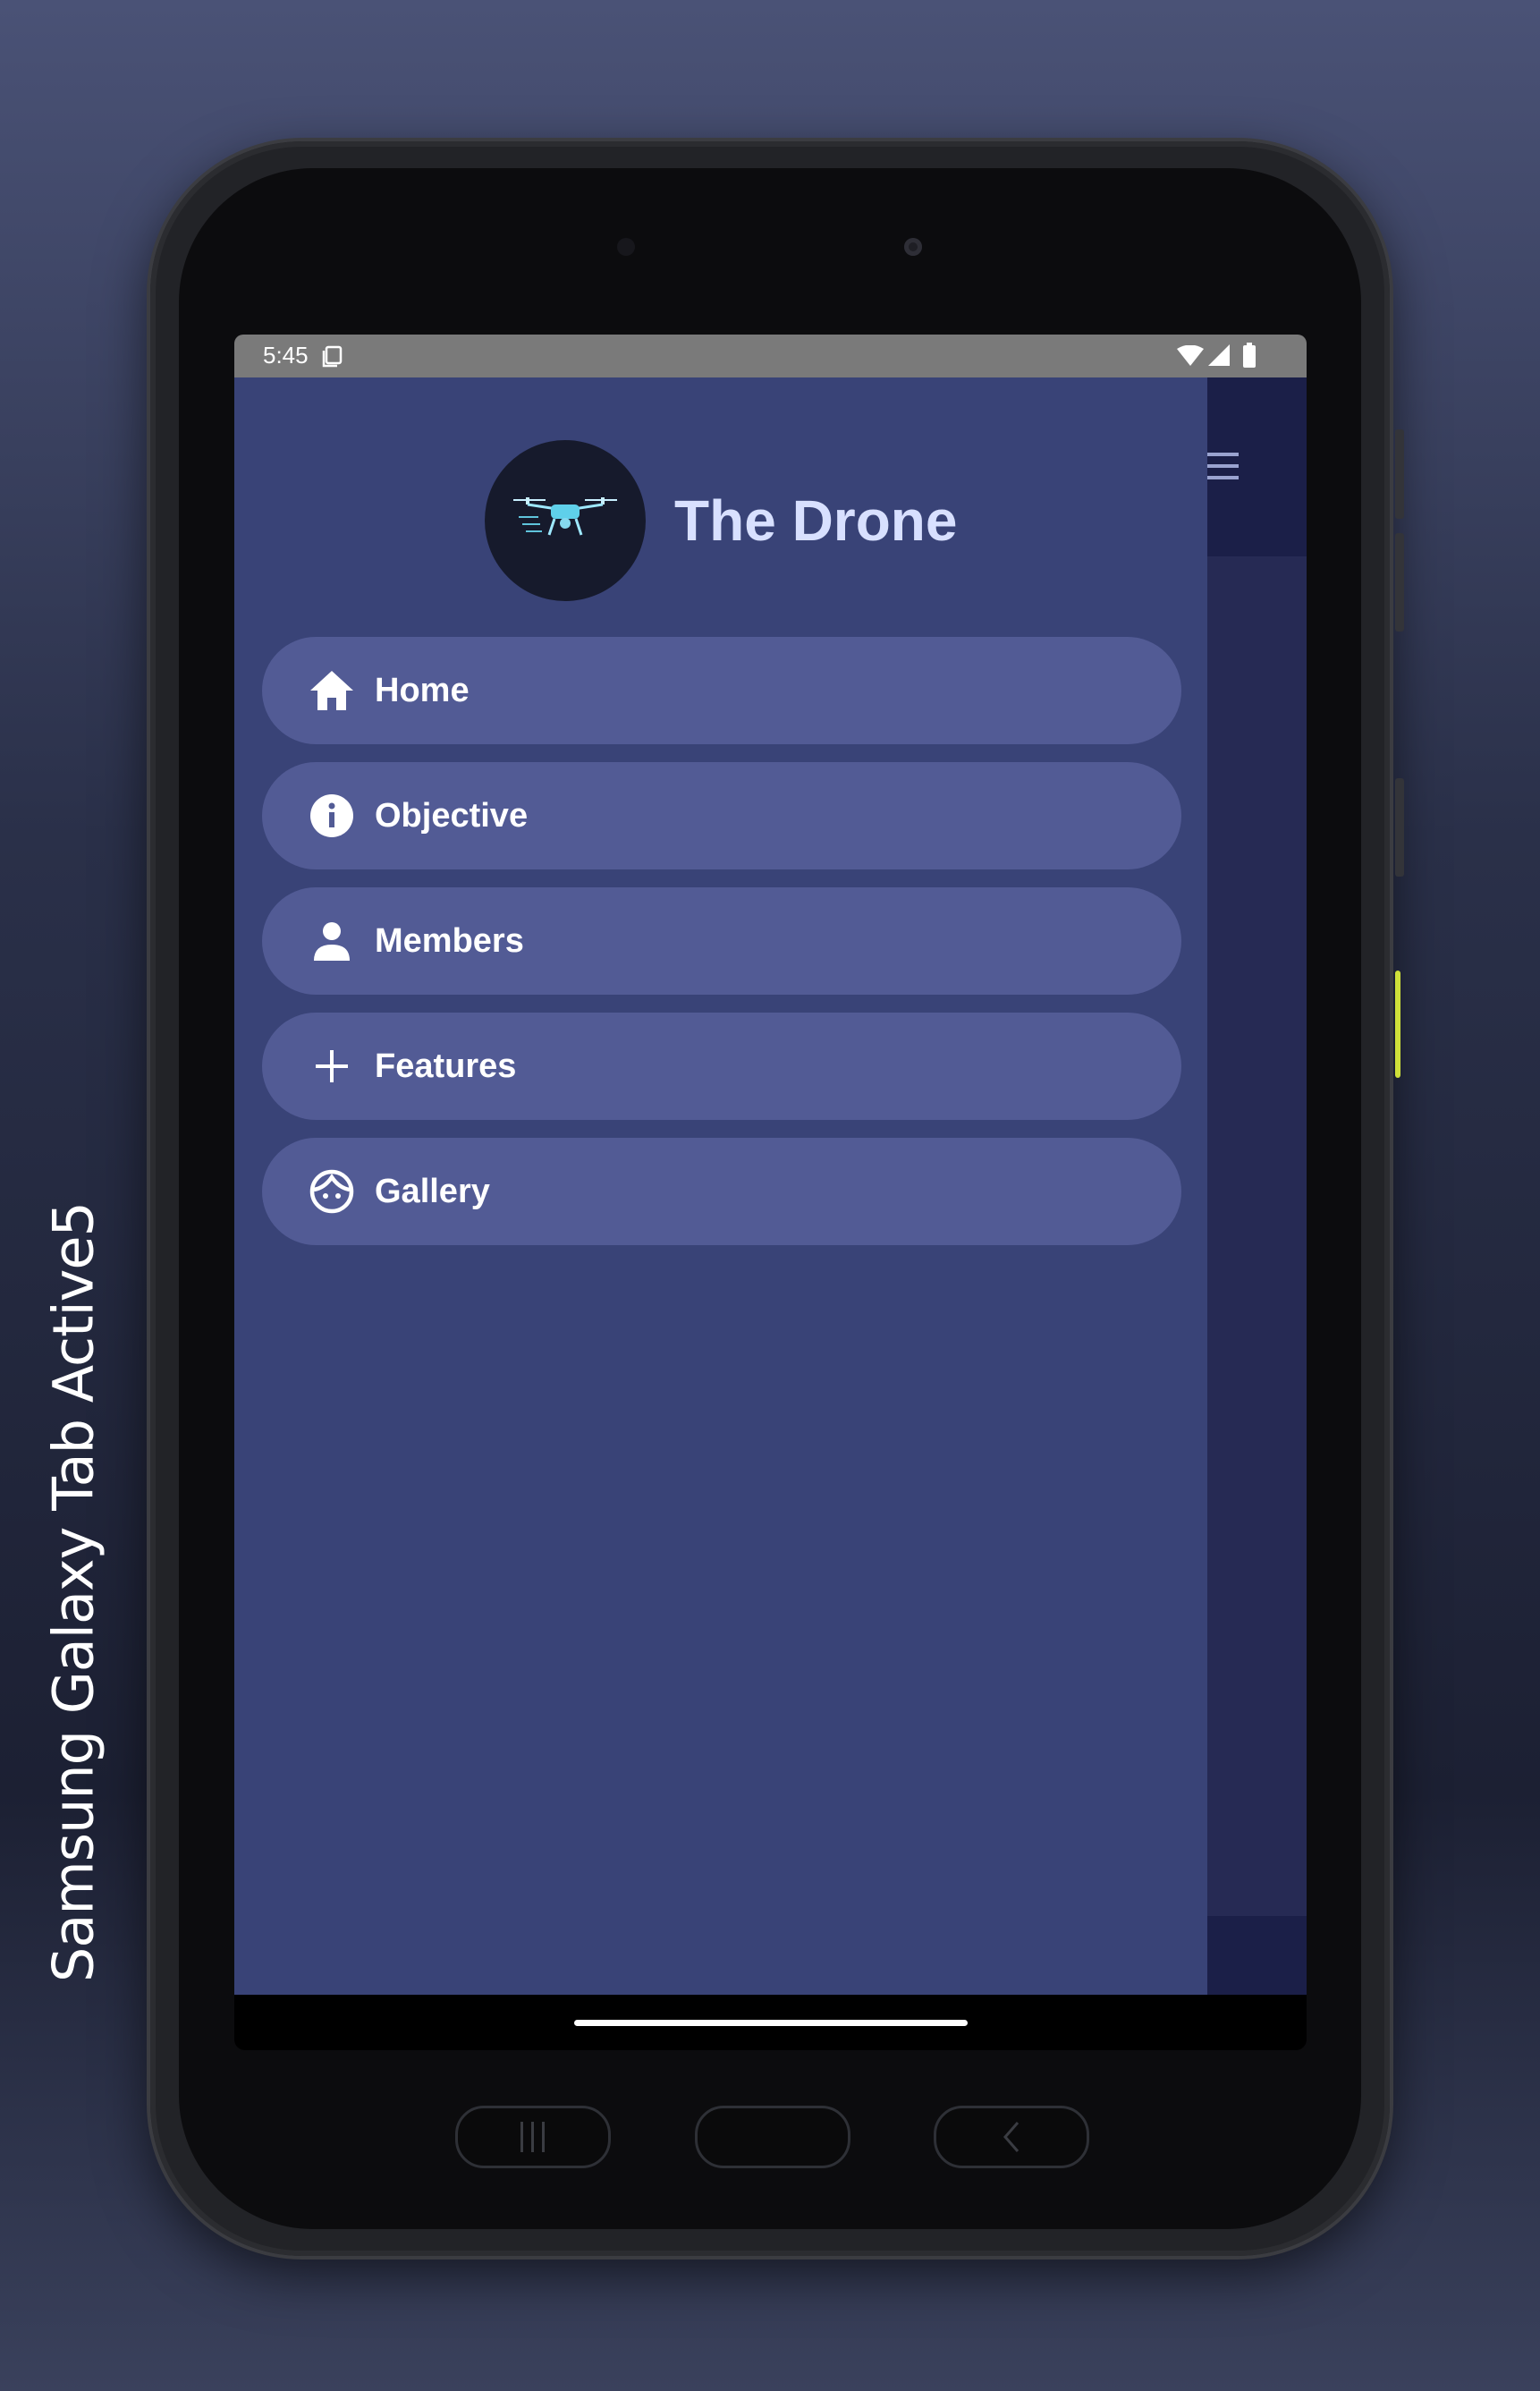 This screenshot has height=2391, width=1540. I want to click on back-chevron-icon, so click(1011, 2137).